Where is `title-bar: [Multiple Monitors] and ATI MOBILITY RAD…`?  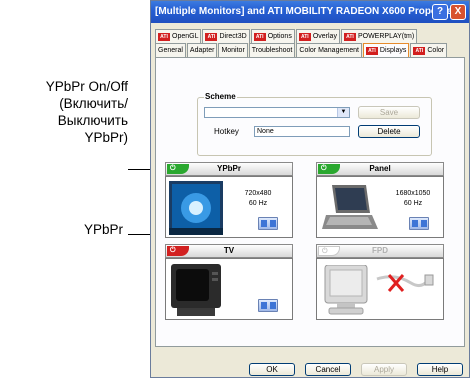
title-bar: [Multiple Monitors] and ATI MOBILITY RAD… is located at coordinates (310, 12).